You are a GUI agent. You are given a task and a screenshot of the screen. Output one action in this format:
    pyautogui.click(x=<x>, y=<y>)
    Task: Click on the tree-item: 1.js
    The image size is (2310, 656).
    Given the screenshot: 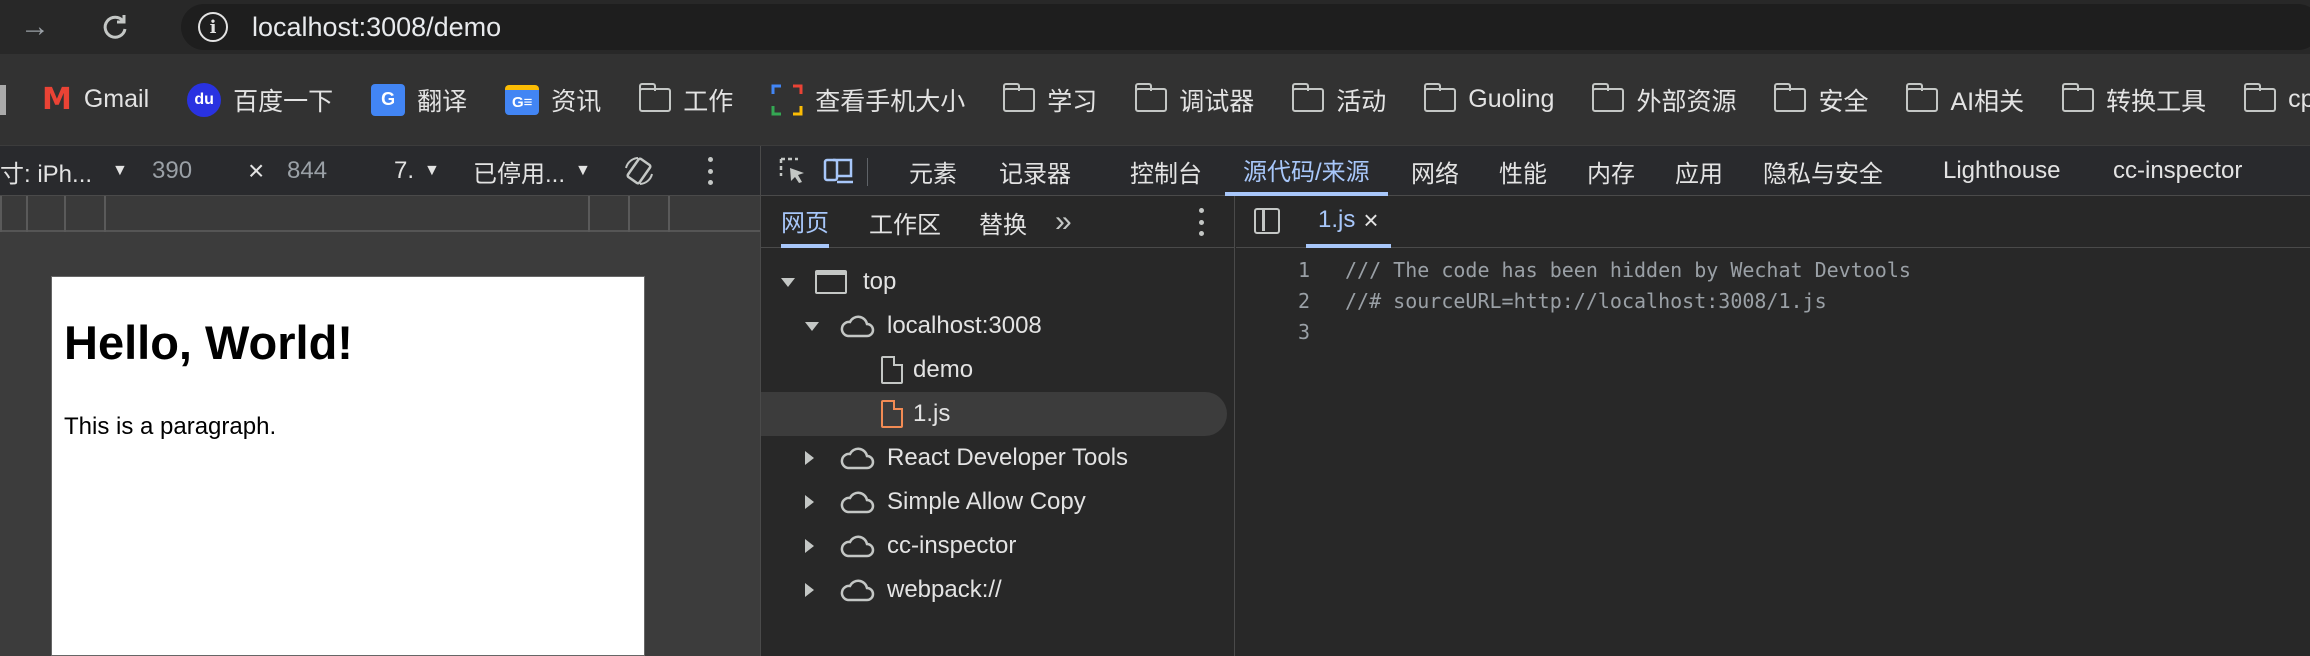 What is the action you would take?
    pyautogui.click(x=994, y=414)
    